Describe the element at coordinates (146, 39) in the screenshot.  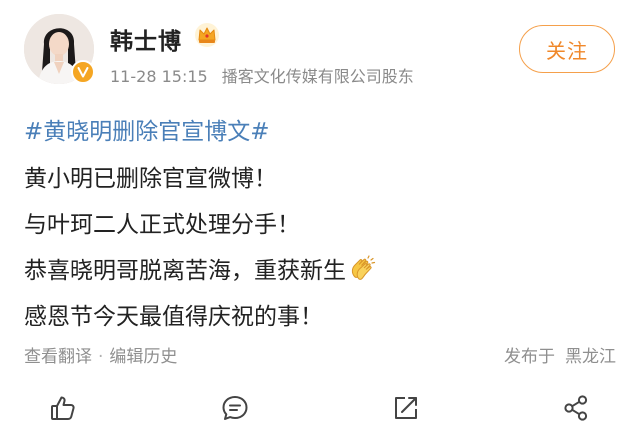
I see `author-name: 韩士博` at that location.